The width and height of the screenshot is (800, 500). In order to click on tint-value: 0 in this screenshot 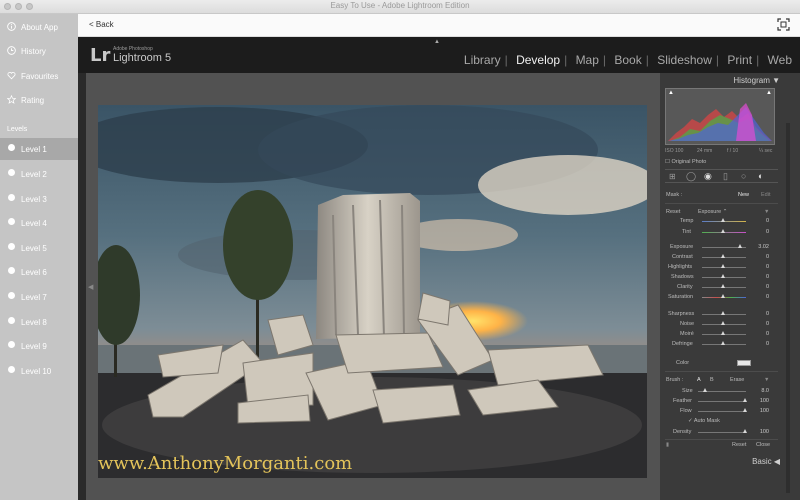, I will do `click(767, 232)`.